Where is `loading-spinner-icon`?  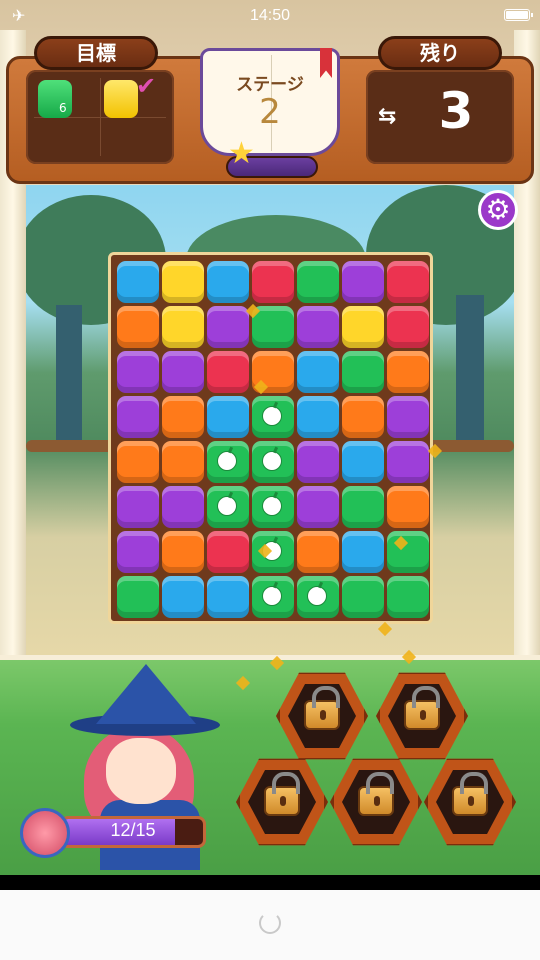 loading-spinner-icon is located at coordinates (270, 923).